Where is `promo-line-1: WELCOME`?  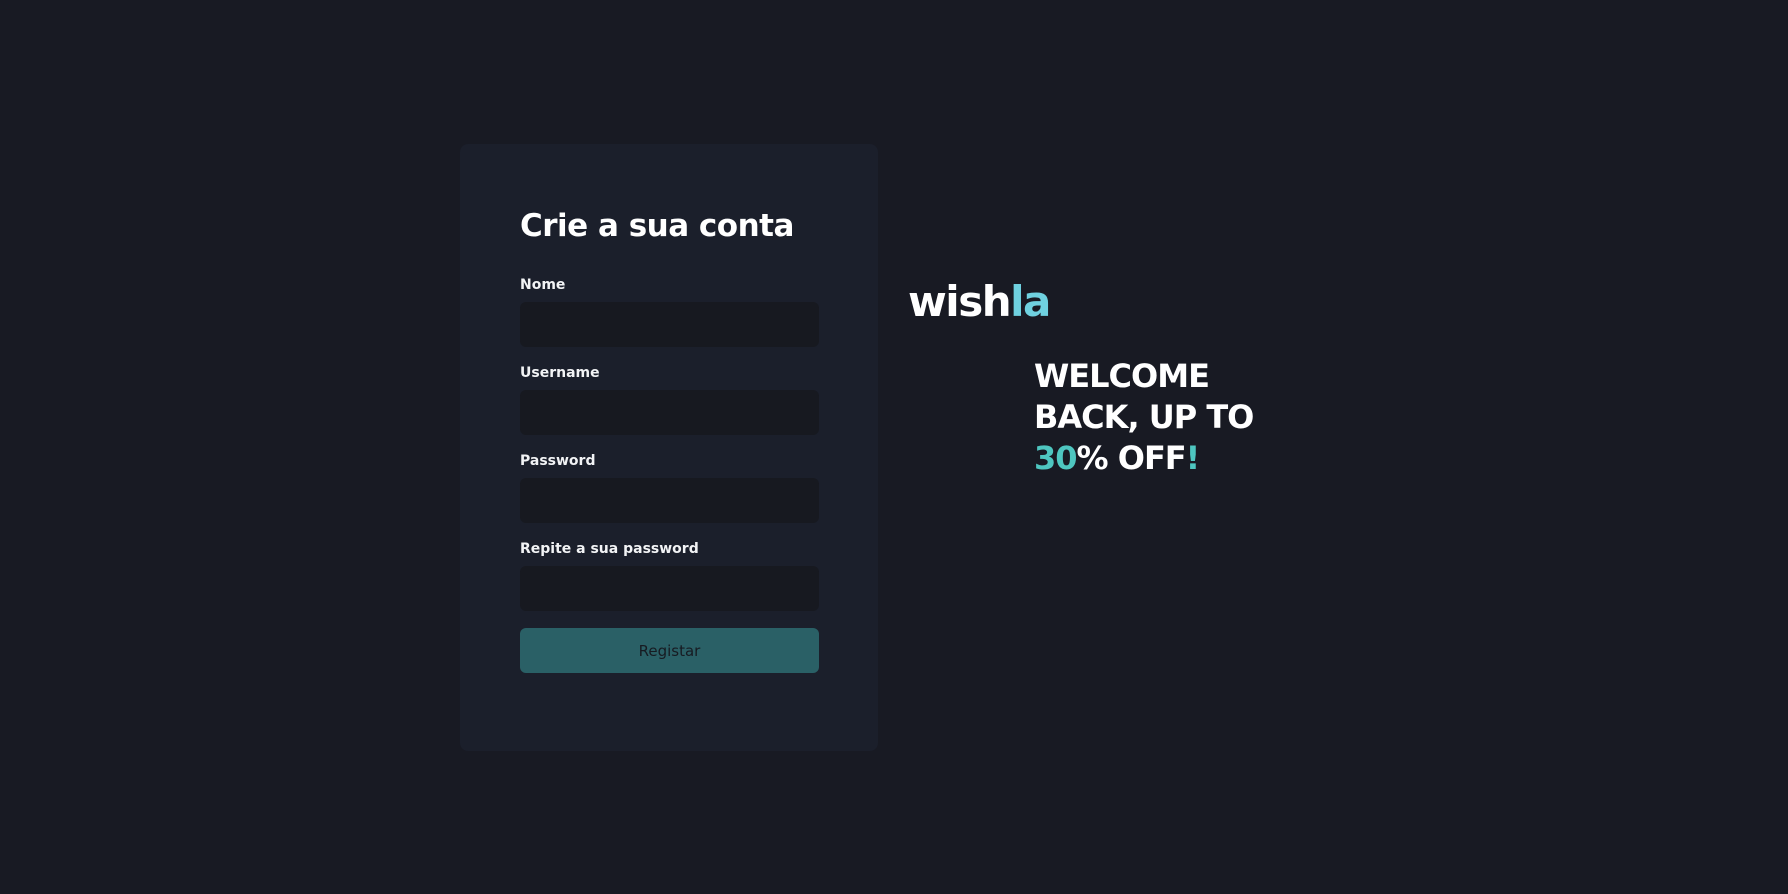 promo-line-1: WELCOME is located at coordinates (1122, 376).